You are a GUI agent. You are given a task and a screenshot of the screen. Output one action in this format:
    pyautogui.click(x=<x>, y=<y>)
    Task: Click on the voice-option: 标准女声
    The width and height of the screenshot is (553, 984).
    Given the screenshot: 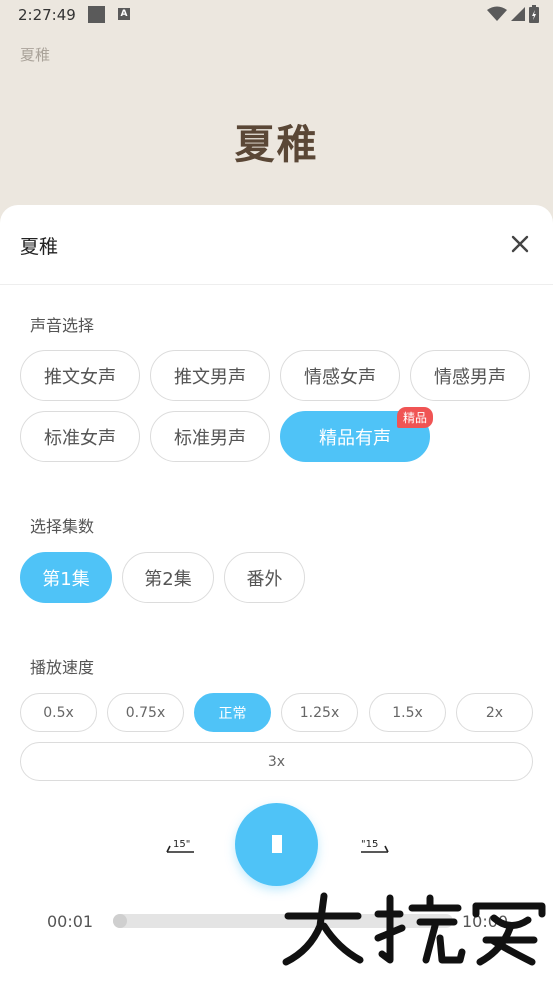 What is the action you would take?
    pyautogui.click(x=80, y=436)
    